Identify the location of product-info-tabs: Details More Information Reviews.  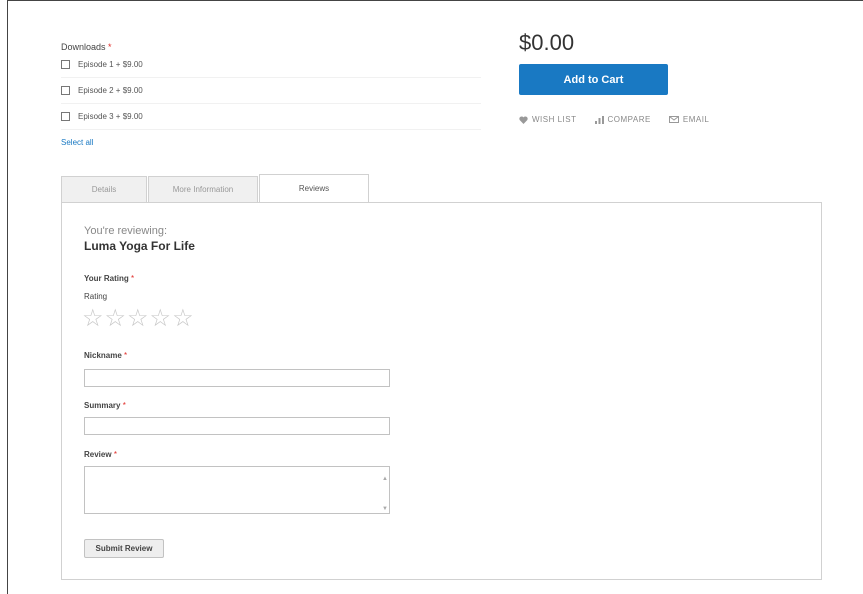
(215, 188).